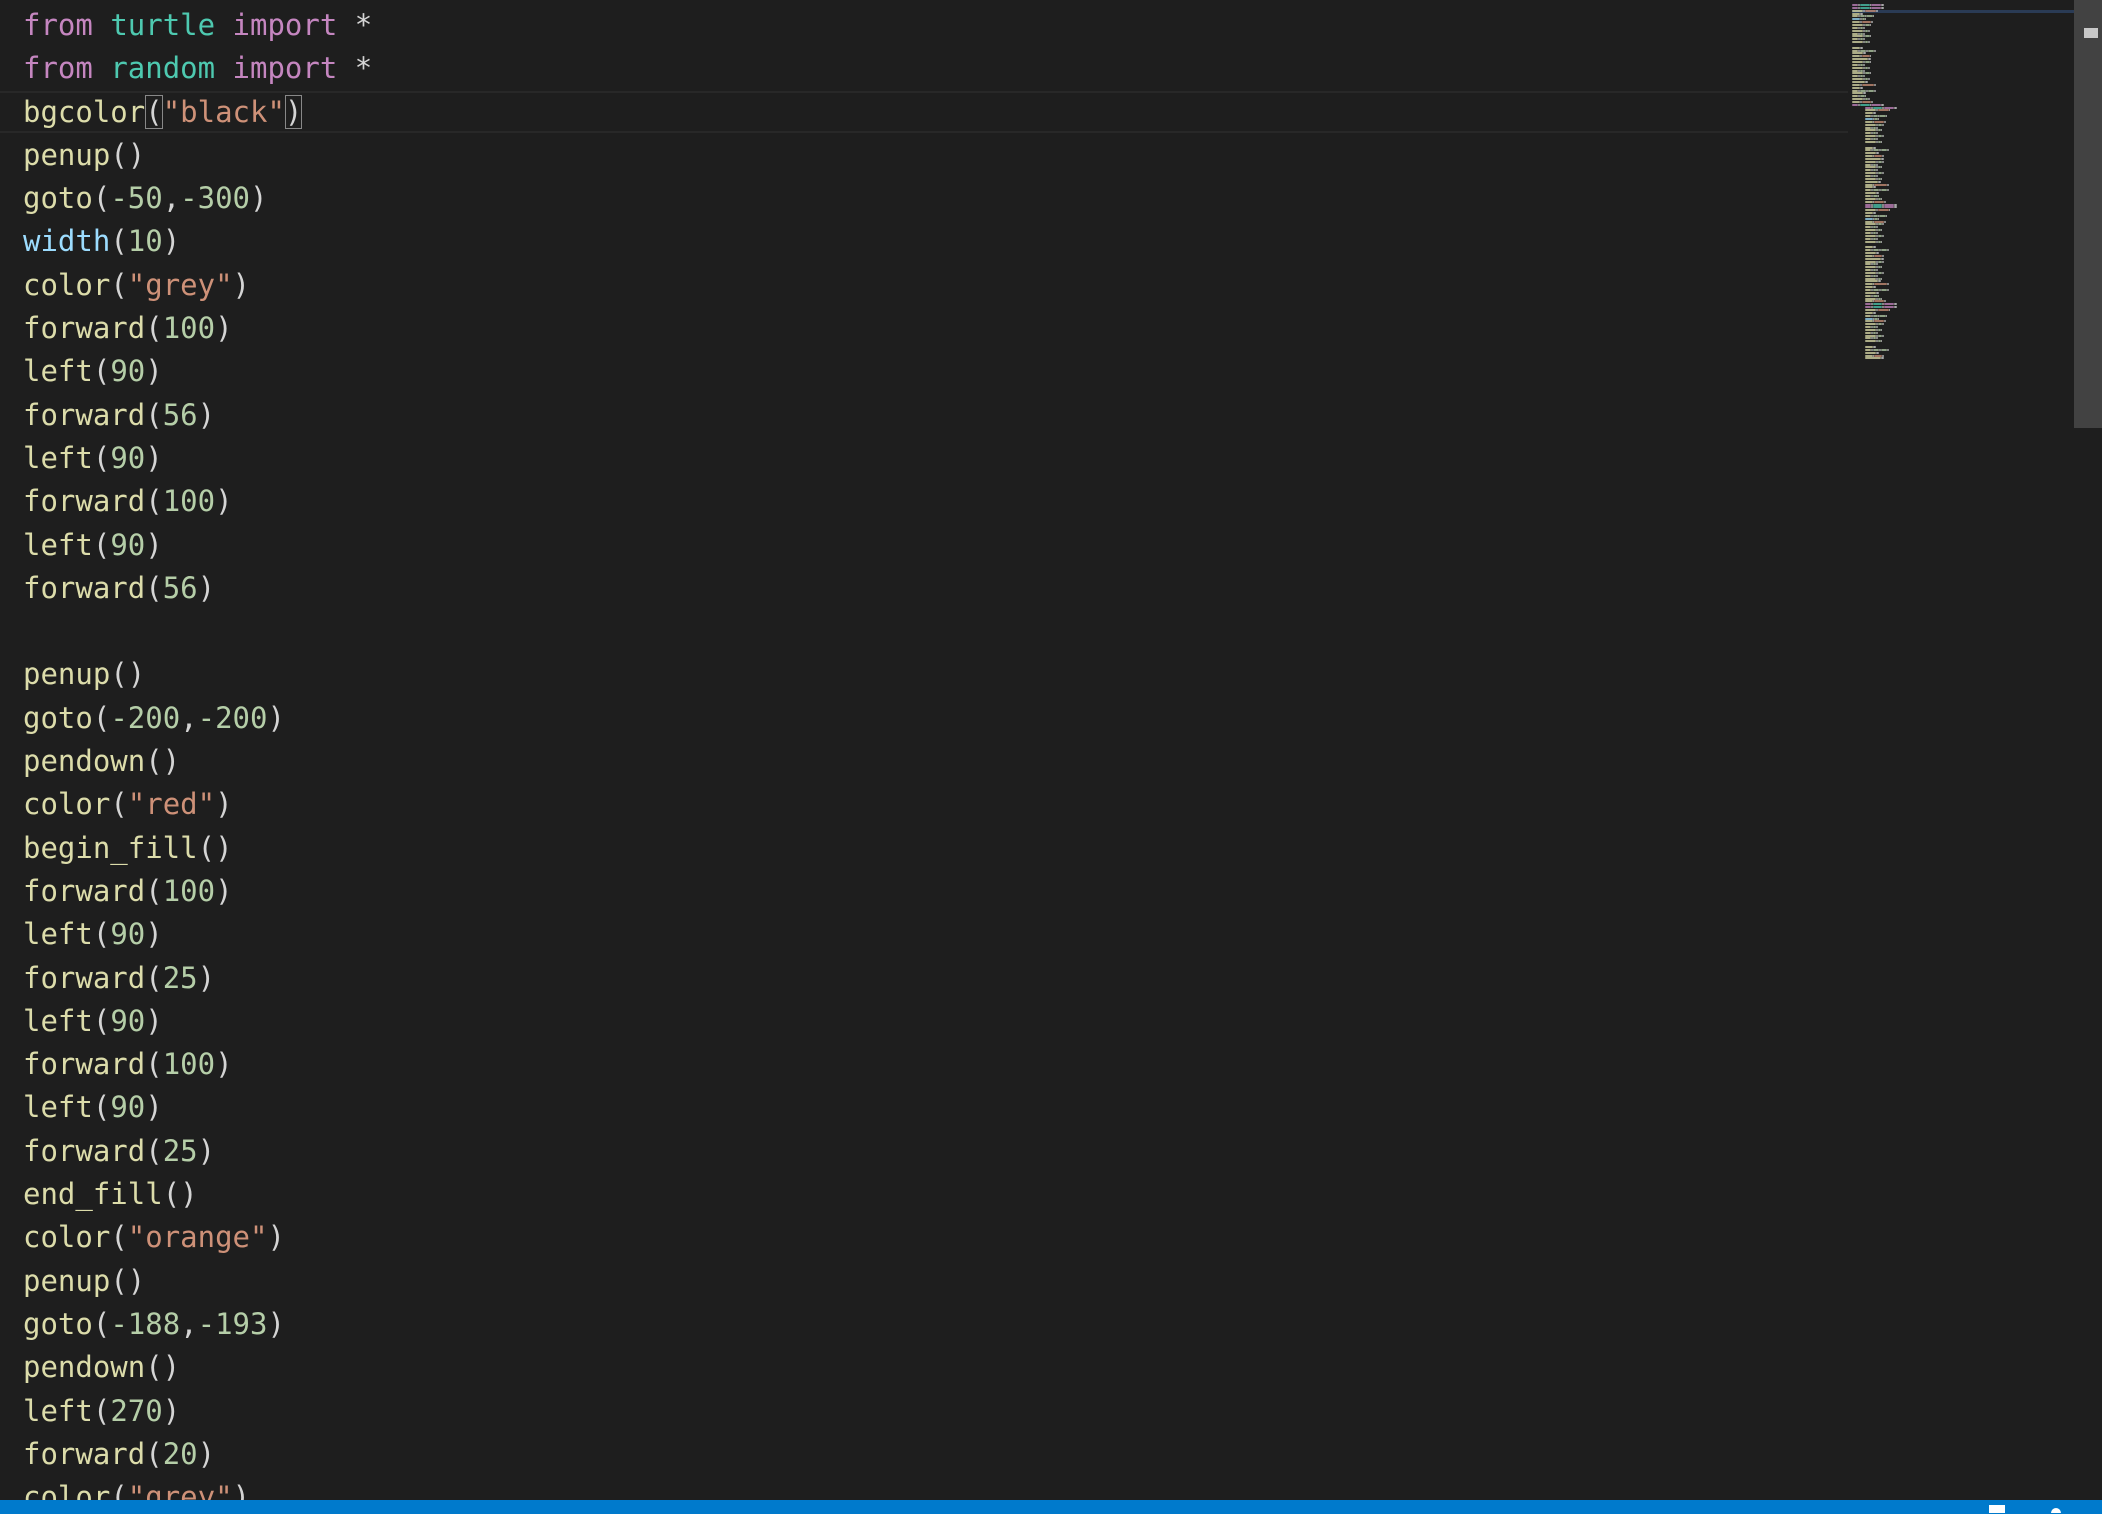 The width and height of the screenshot is (2102, 1514). What do you see at coordinates (197, 1411) in the screenshot?
I see `code-line: left(270)` at bounding box center [197, 1411].